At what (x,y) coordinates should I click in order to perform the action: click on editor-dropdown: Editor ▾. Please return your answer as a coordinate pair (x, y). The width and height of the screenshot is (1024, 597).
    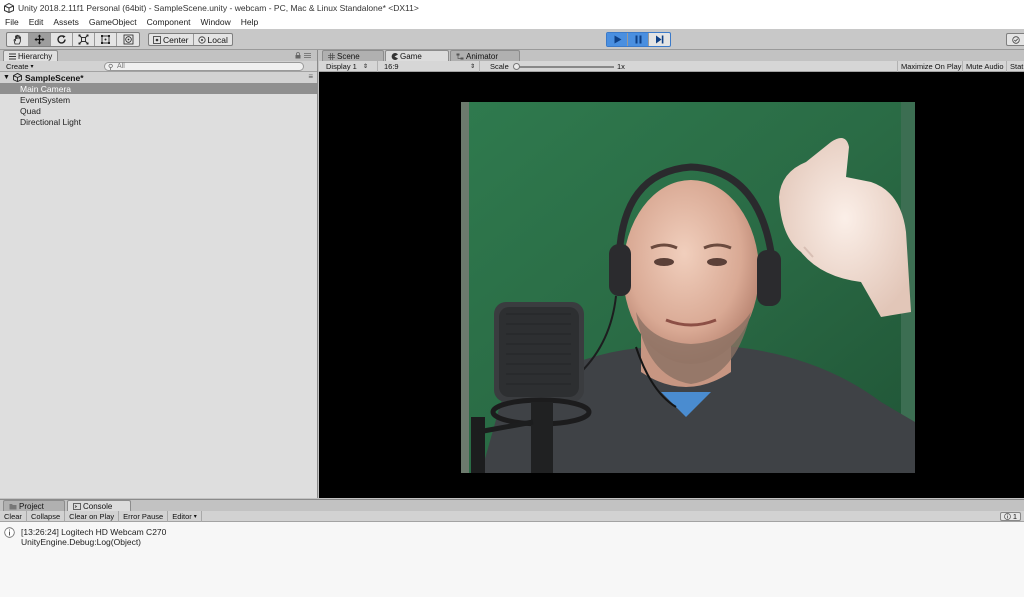
    Looking at the image, I should click on (185, 516).